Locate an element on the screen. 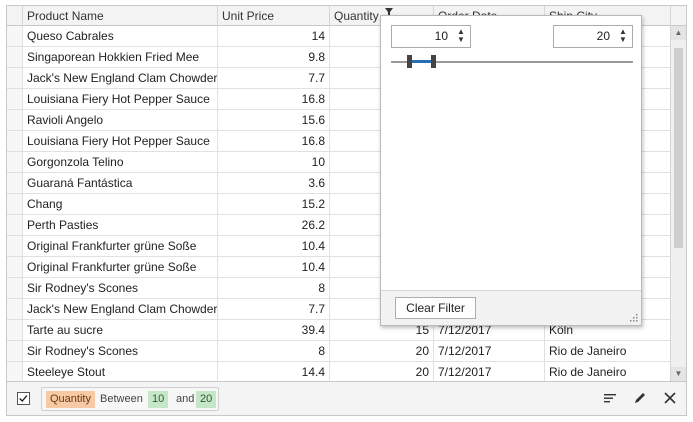  vertical-scrollbar: ▲ ▼ is located at coordinates (678, 203).